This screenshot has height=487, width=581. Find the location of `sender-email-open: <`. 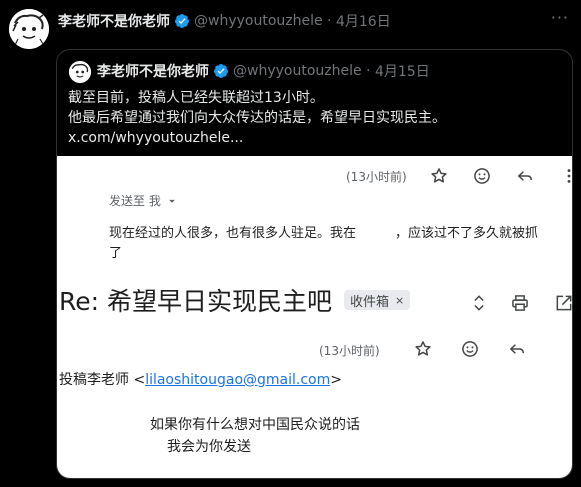

sender-email-open: < is located at coordinates (139, 380).